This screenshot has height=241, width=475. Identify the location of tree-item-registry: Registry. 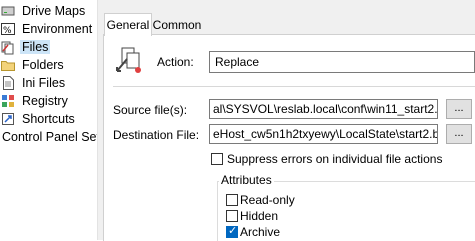
(34, 101).